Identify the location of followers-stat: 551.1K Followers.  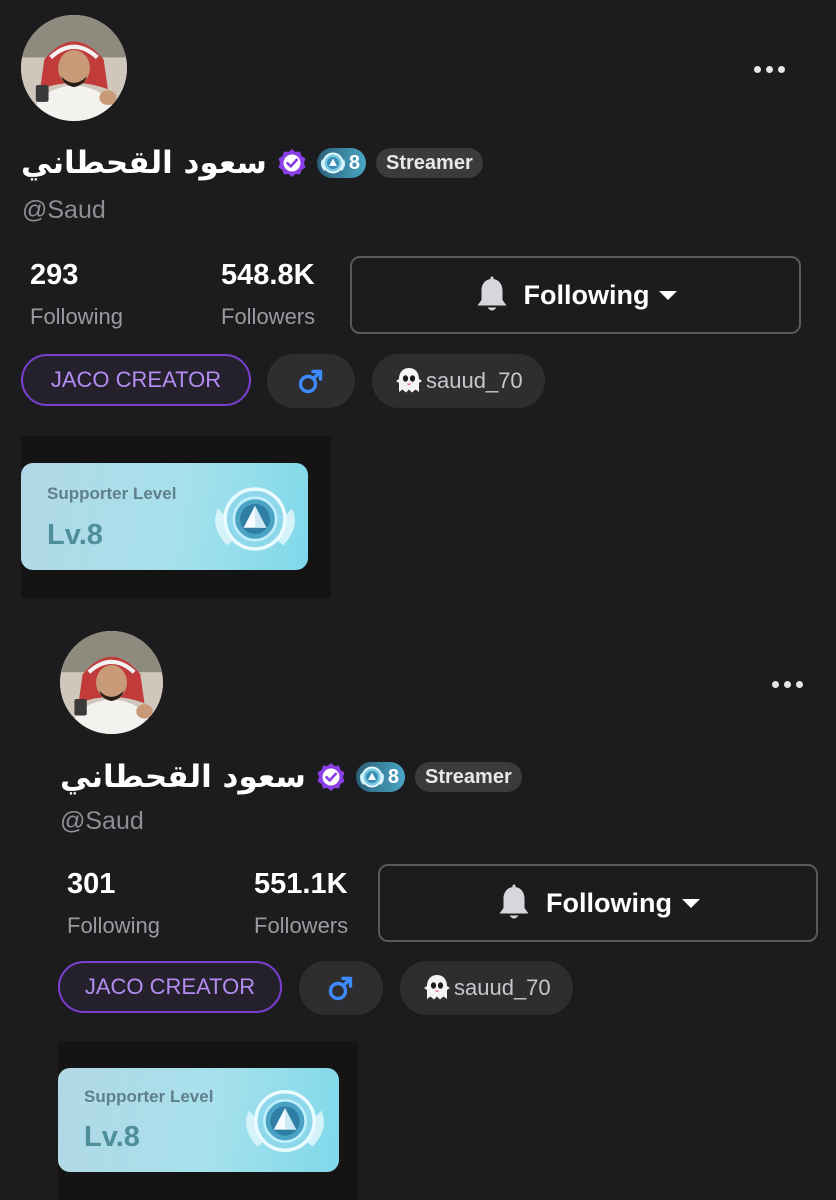
(301, 903).